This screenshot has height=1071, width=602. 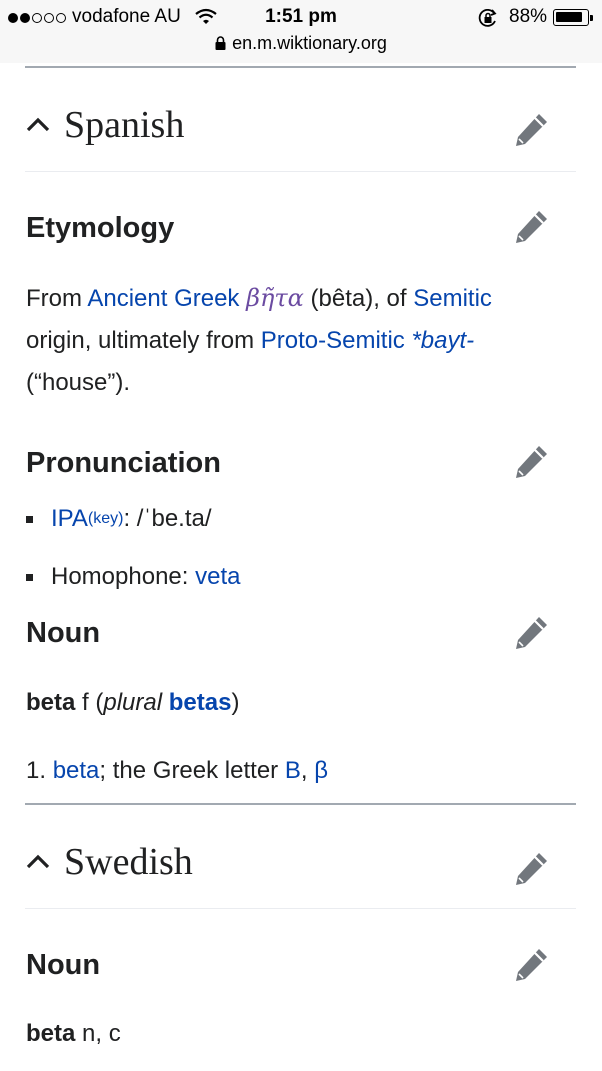 What do you see at coordinates (220, 43) in the screenshot?
I see `padlock-icon` at bounding box center [220, 43].